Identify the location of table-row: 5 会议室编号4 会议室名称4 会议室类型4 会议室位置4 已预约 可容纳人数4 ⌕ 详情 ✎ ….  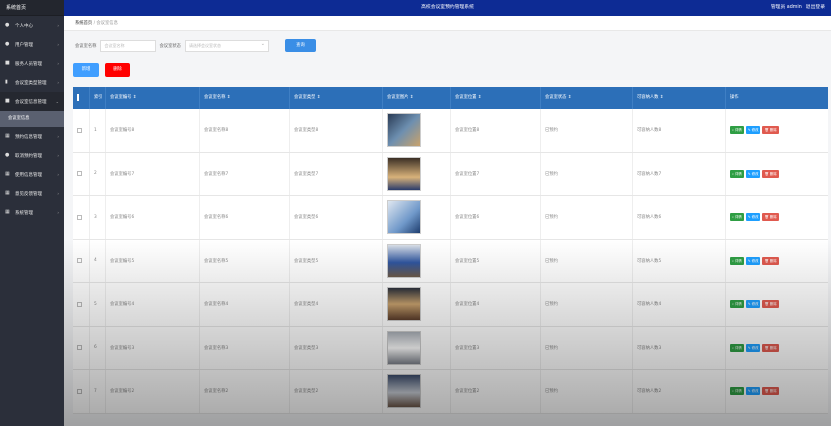
(450, 305).